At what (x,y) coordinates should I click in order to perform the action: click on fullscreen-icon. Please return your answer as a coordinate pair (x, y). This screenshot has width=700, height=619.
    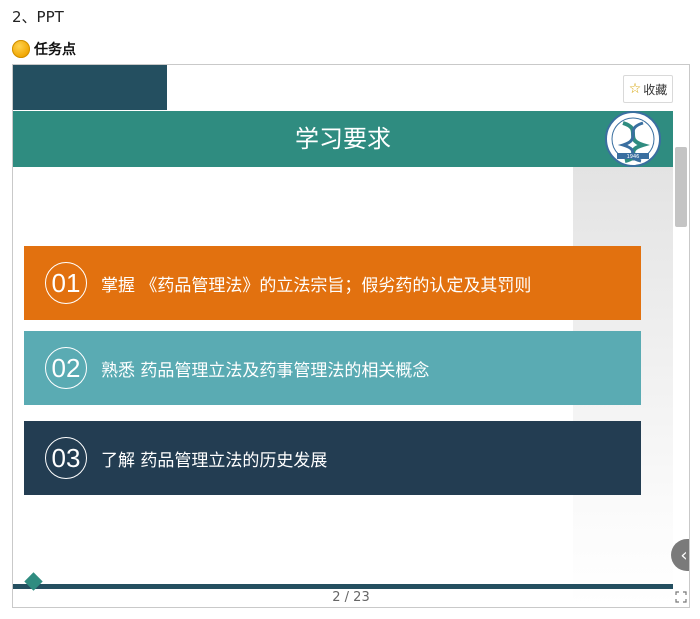
    Looking at the image, I should click on (681, 597).